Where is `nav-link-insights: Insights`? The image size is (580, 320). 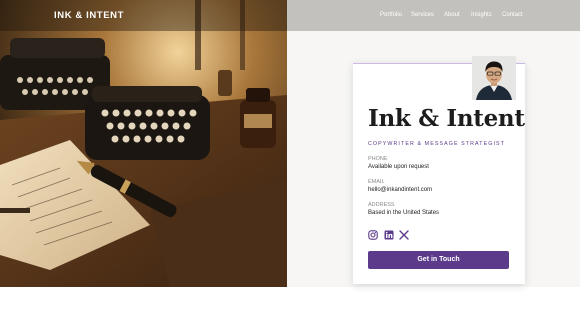 nav-link-insights: Insights is located at coordinates (481, 15).